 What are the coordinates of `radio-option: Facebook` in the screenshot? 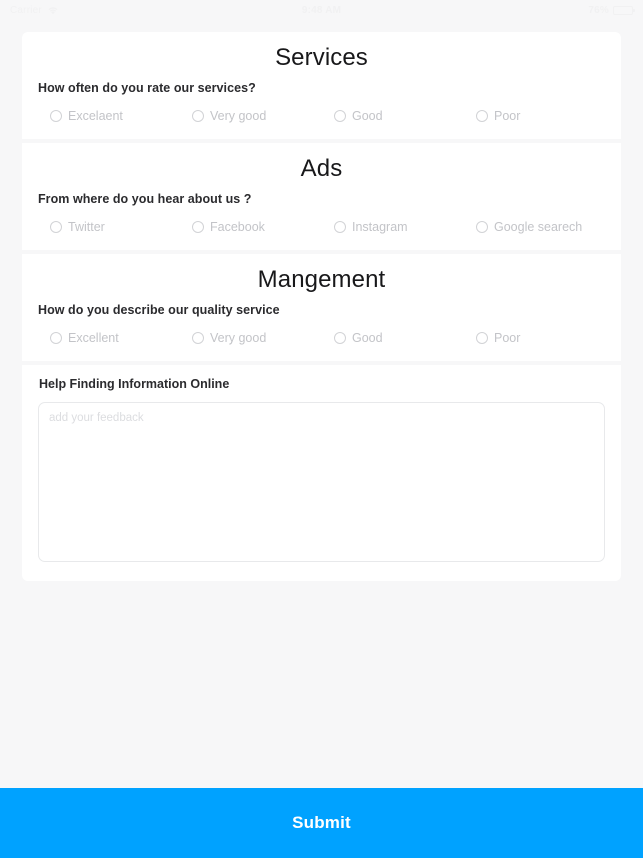 It's located at (251, 227).